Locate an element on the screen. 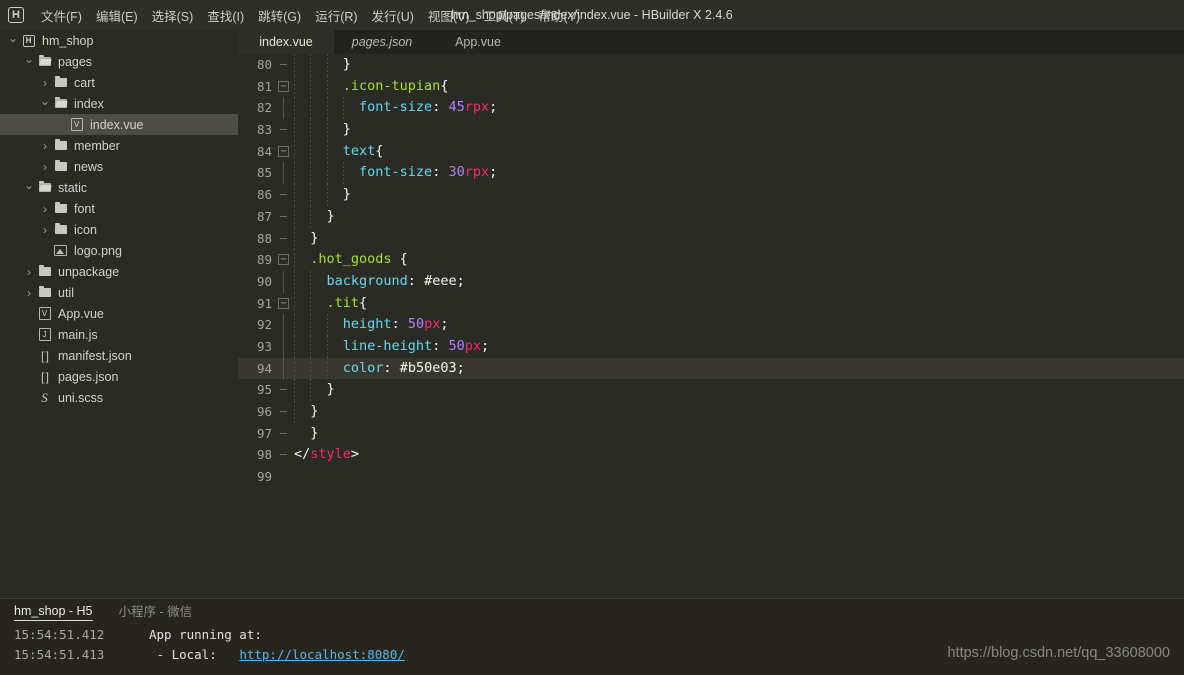  log-message: App running at: is located at coordinates (205, 634).